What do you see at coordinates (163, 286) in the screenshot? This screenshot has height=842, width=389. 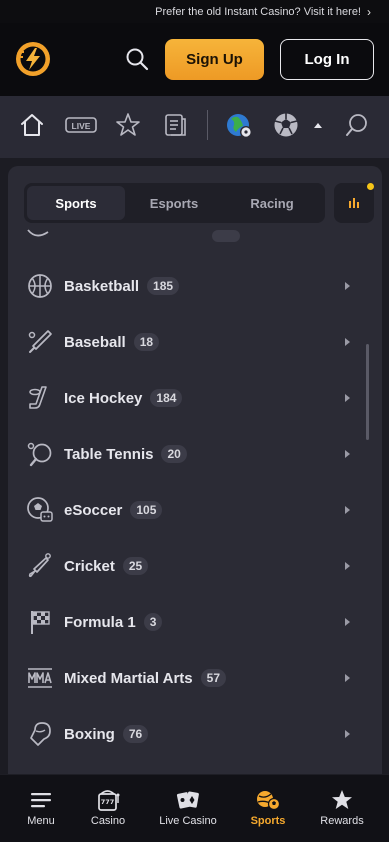 I see `event-count-badge: 185` at bounding box center [163, 286].